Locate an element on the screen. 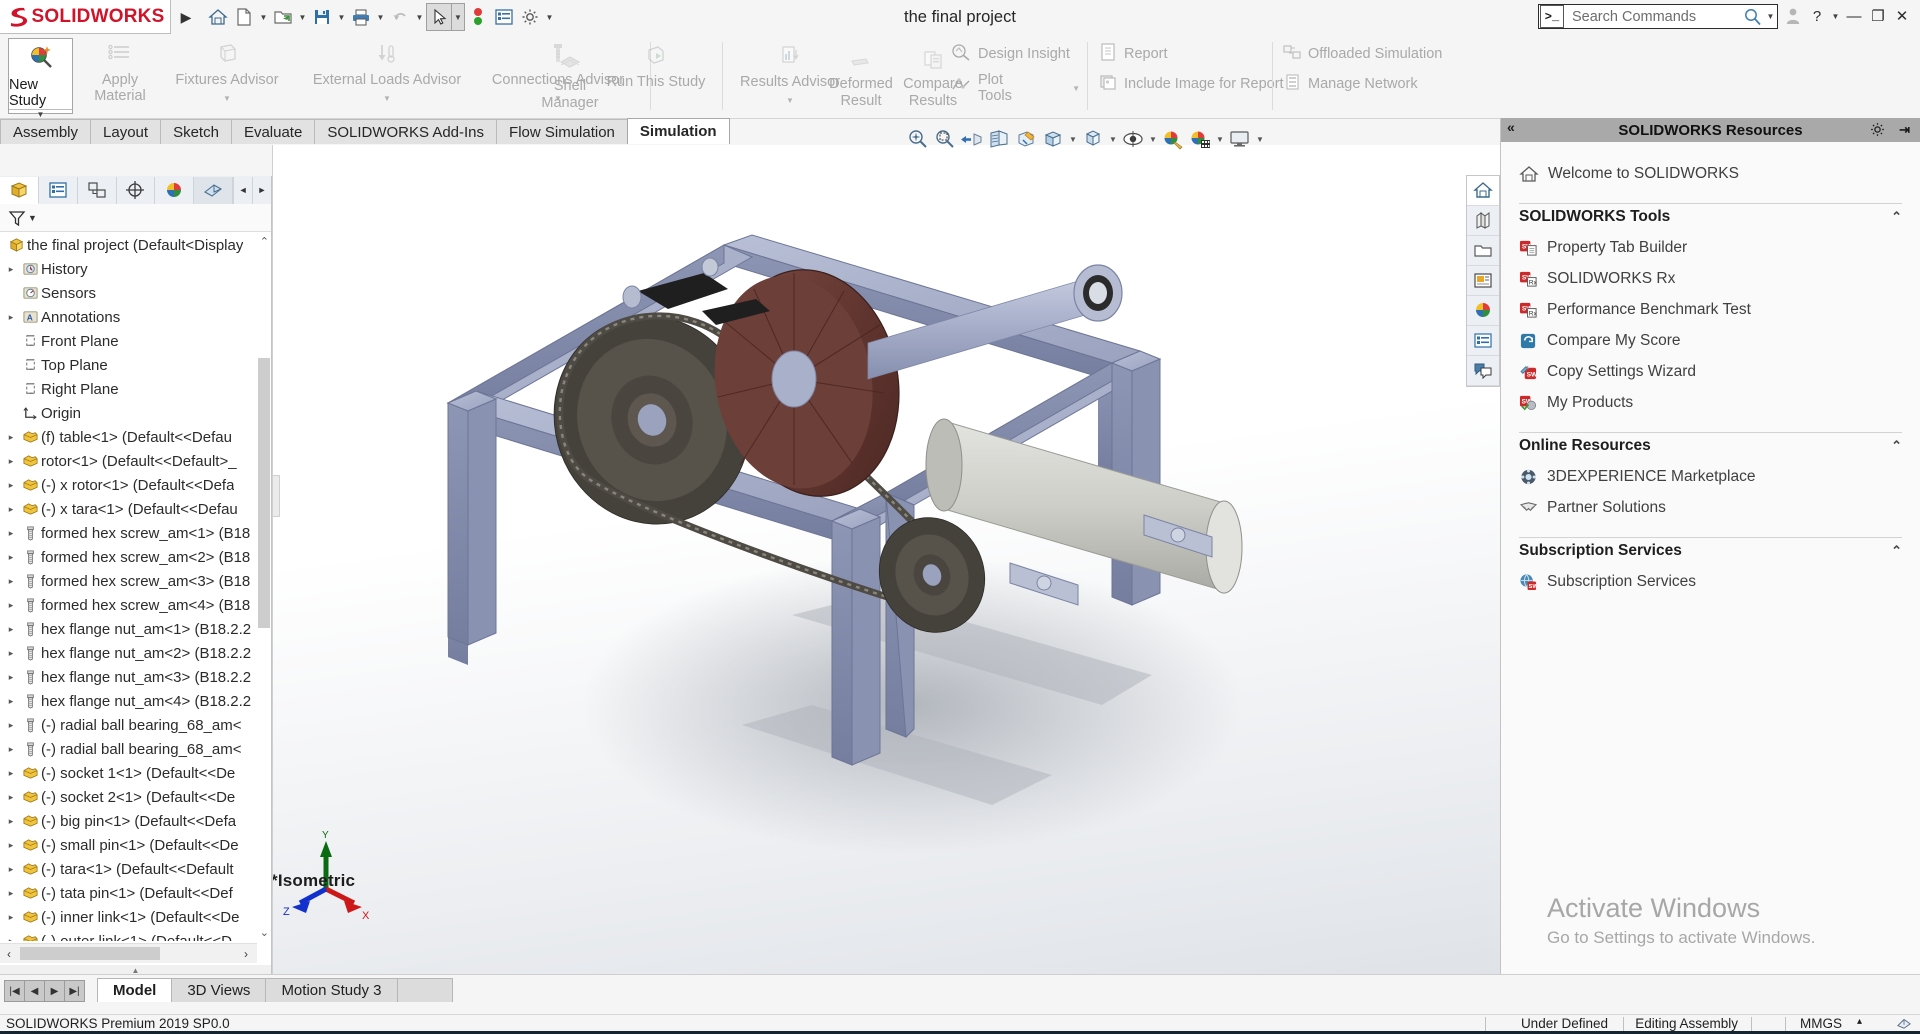 The width and height of the screenshot is (1920, 1034). view-palette-icon is located at coordinates (1483, 281).